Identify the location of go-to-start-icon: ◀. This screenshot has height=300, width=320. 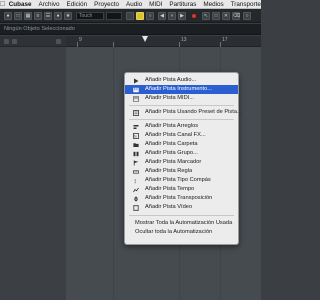
(162, 16).